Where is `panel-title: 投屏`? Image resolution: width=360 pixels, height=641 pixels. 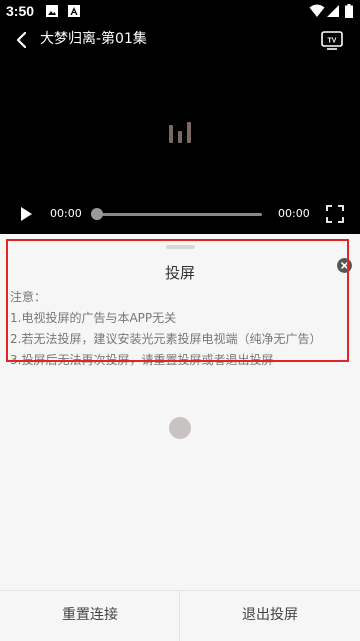 panel-title: 投屏 is located at coordinates (179, 273).